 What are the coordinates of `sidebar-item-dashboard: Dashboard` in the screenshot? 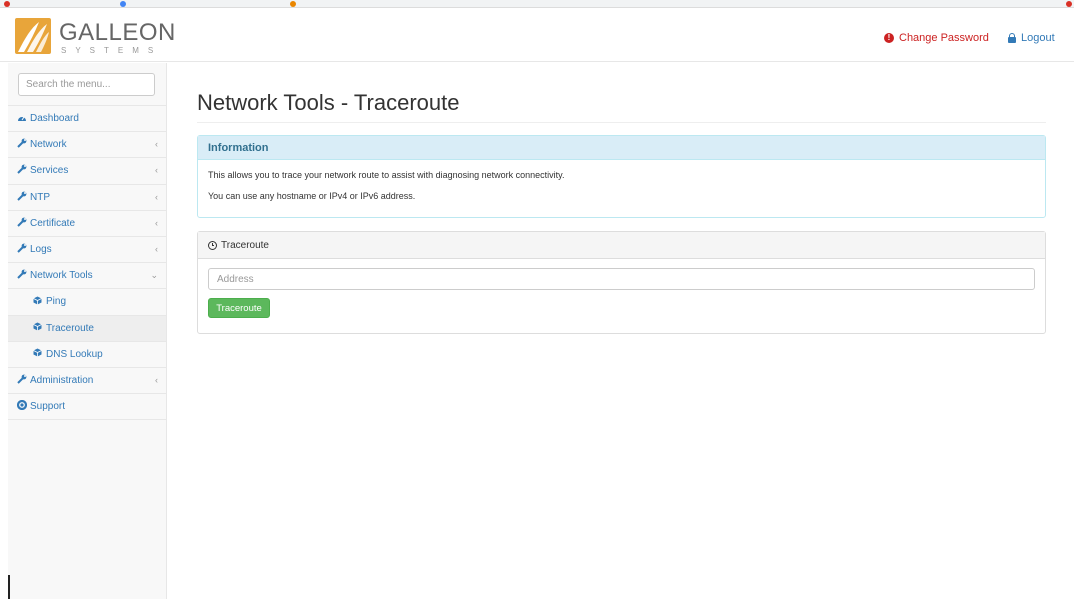 It's located at (87, 119).